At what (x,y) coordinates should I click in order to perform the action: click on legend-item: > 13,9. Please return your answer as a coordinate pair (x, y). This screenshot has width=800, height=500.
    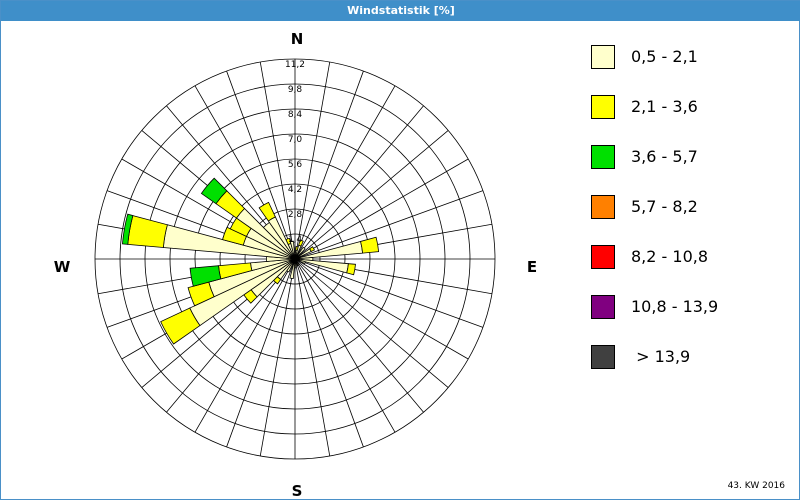
    Looking at the image, I should click on (691, 358).